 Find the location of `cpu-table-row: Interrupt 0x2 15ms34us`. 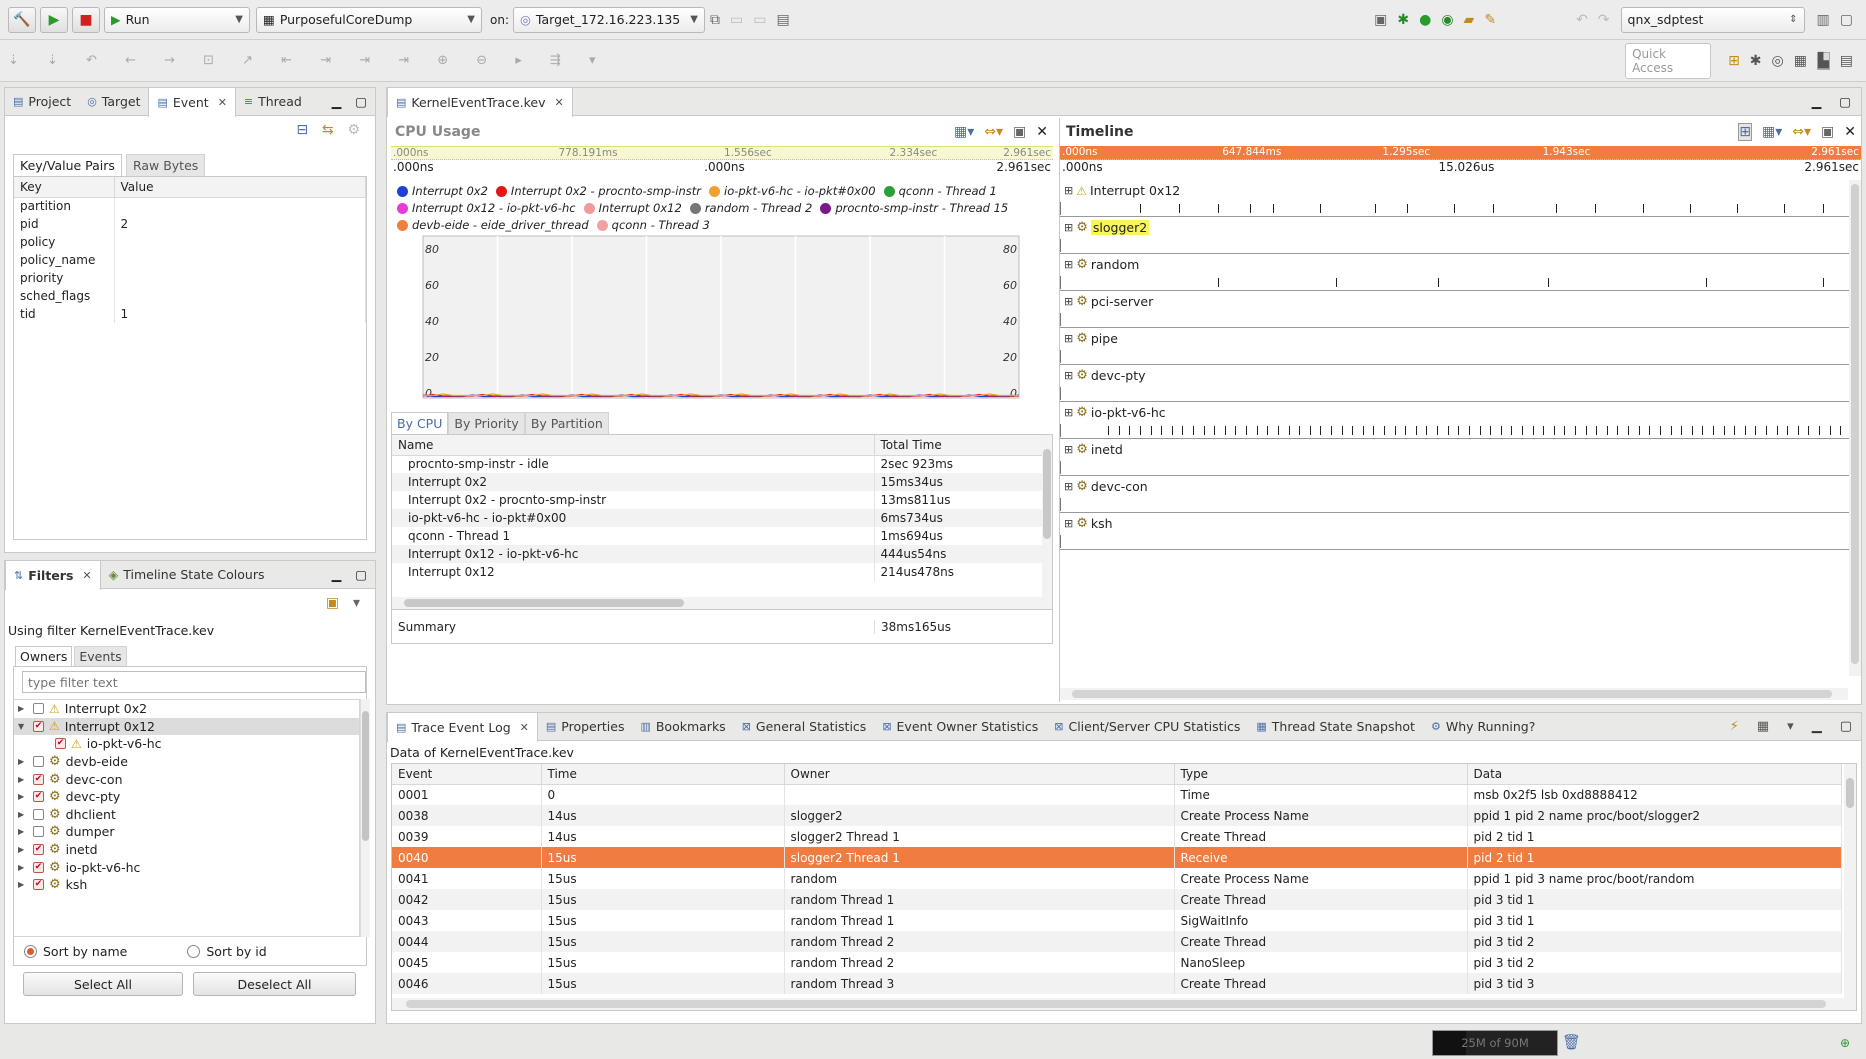

cpu-table-row: Interrupt 0x2 15ms34us is located at coordinates (718, 482).